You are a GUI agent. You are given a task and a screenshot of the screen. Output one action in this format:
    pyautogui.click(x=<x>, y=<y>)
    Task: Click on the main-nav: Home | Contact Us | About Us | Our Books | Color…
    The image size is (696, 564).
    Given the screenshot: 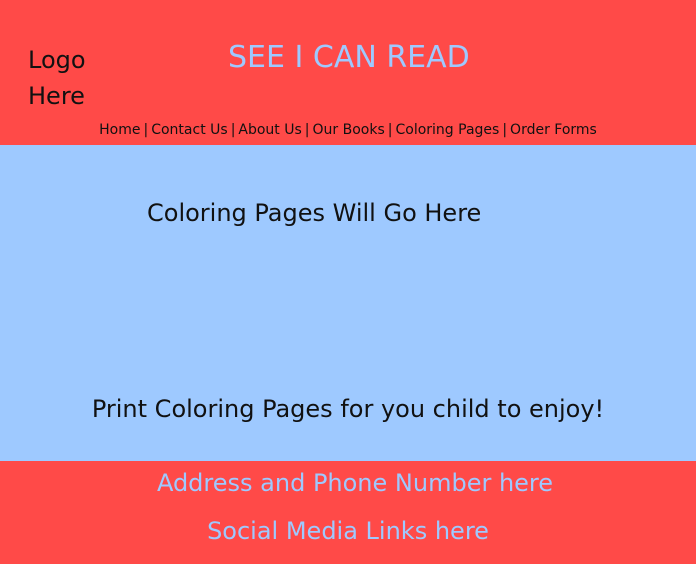 What is the action you would take?
    pyautogui.click(x=348, y=130)
    